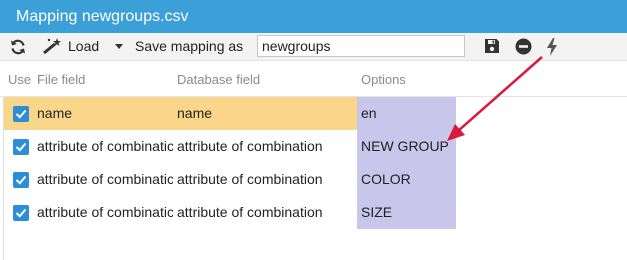  Describe the element at coordinates (84, 46) in the screenshot. I see `load-label: Load` at that location.